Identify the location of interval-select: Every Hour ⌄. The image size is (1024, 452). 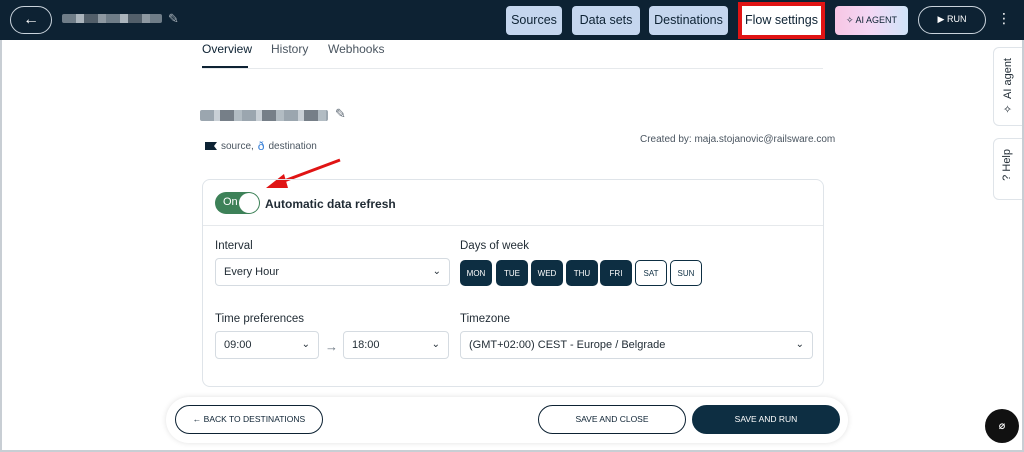
(332, 272).